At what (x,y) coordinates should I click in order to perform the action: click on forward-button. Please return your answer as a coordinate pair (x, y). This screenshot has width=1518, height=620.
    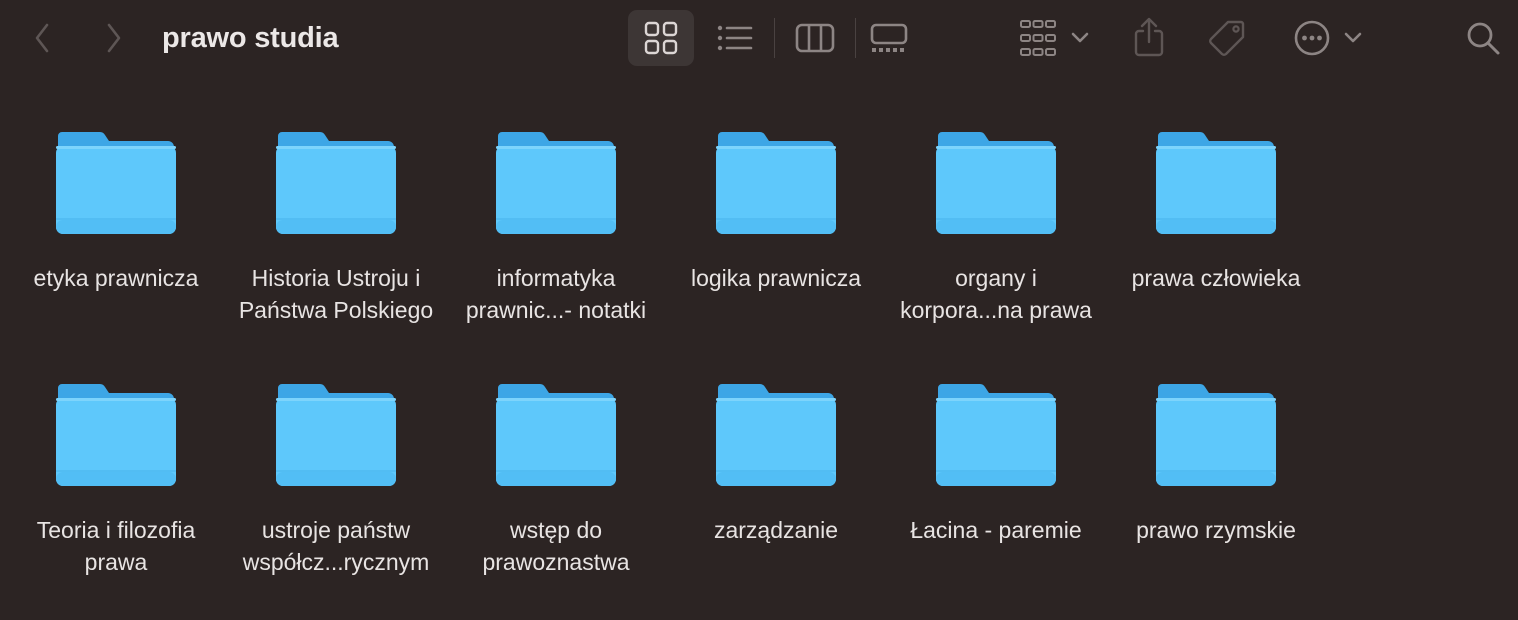
    Looking at the image, I should click on (114, 38).